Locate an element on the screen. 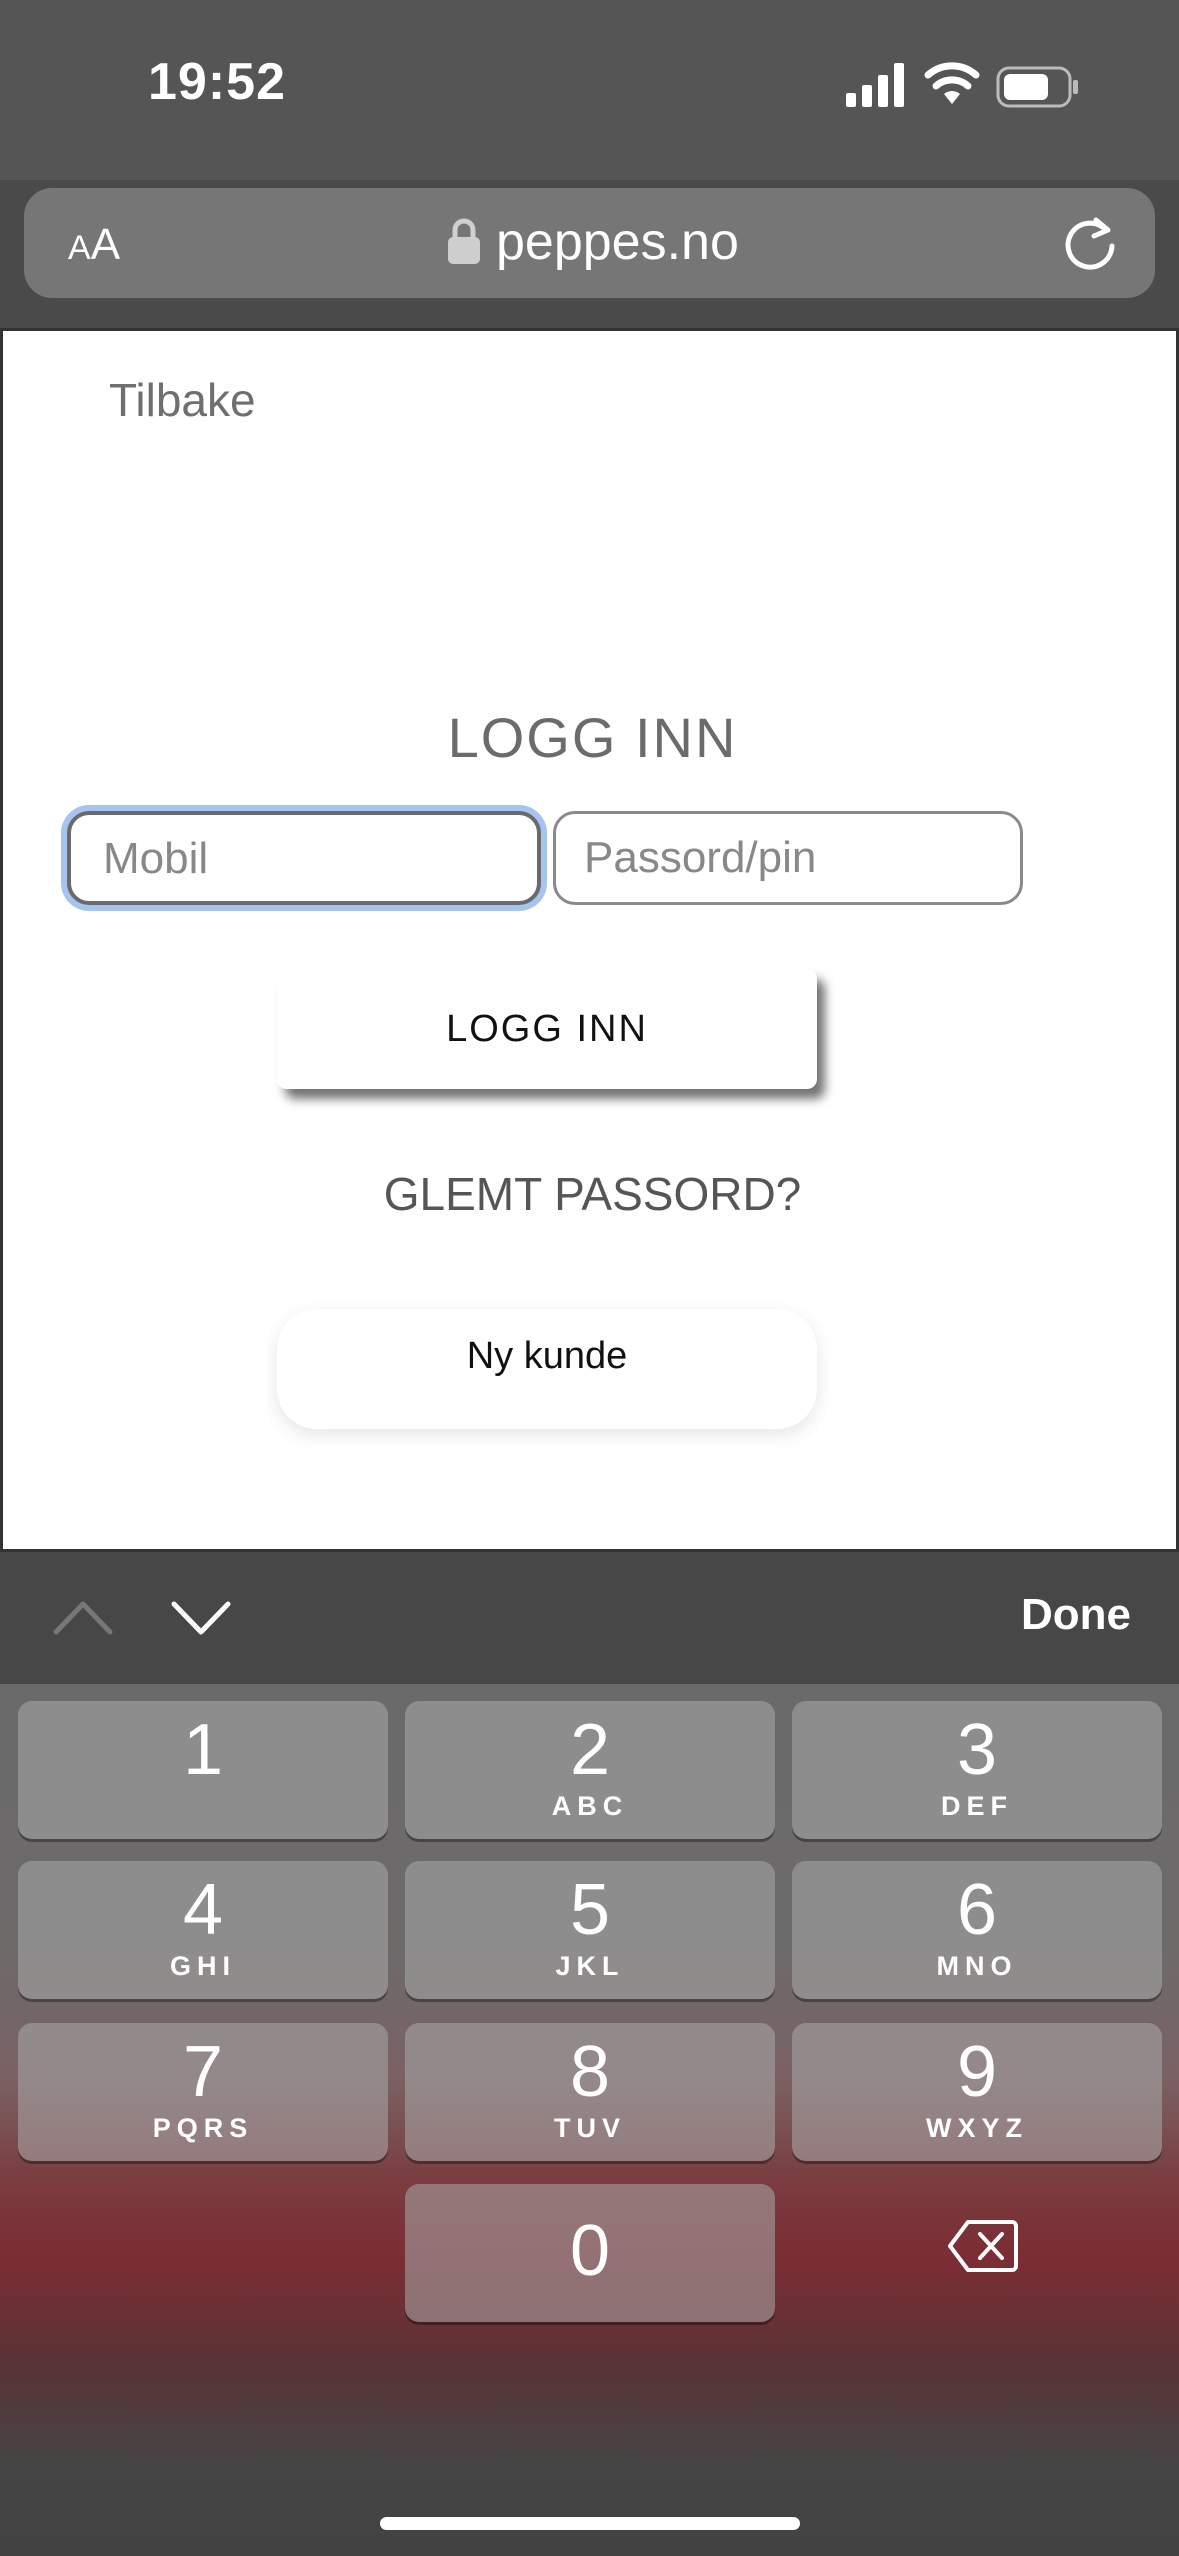 The height and width of the screenshot is (2556, 1179). key-letters: WXYZ is located at coordinates (977, 2128).